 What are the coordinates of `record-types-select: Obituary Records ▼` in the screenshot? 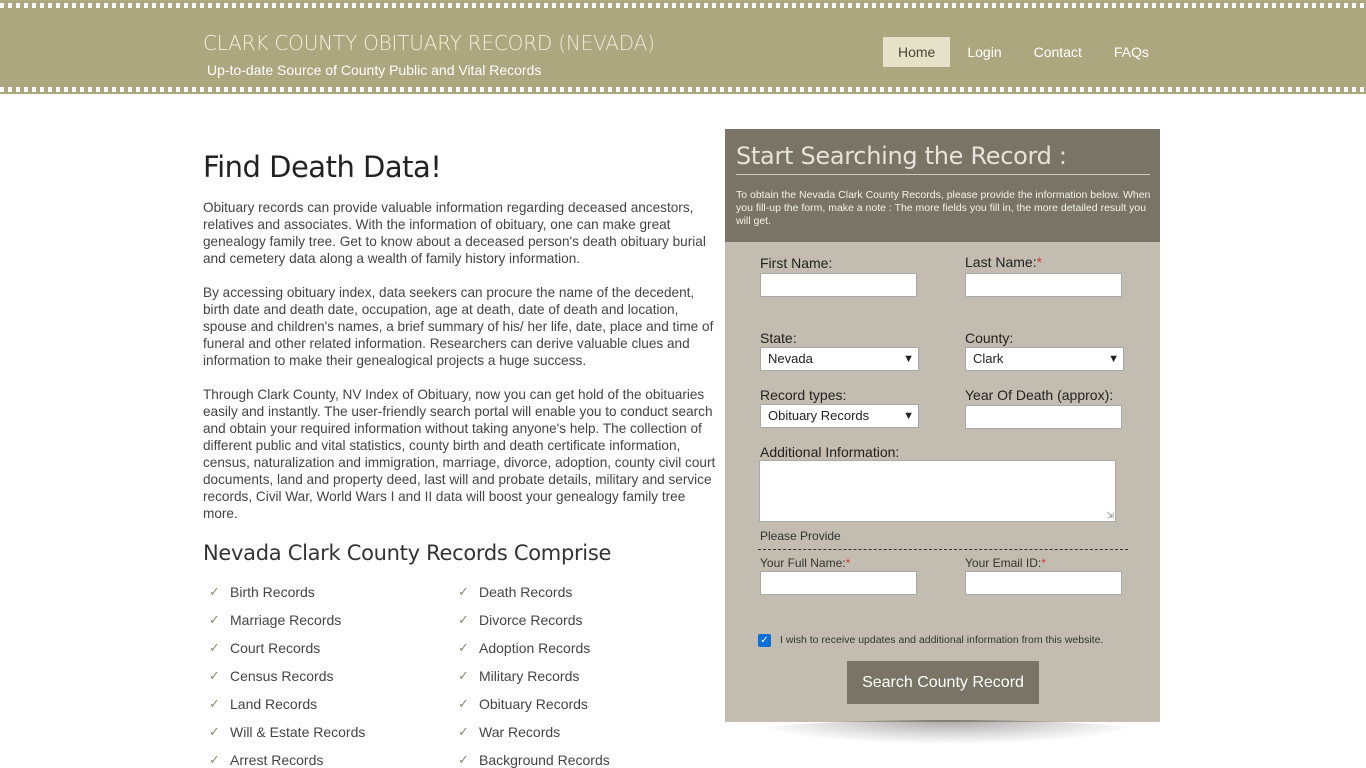 It's located at (839, 416).